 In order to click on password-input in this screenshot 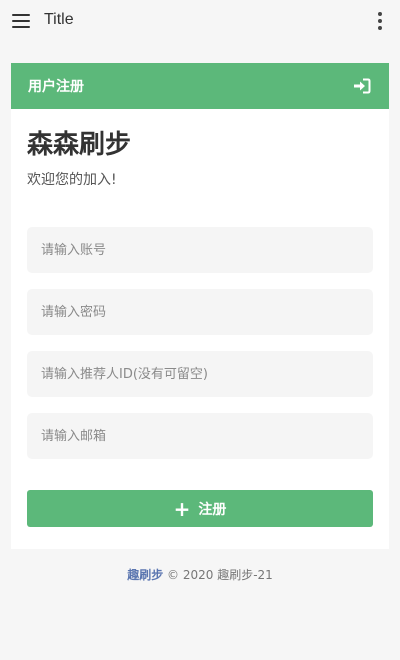, I will do `click(200, 312)`.